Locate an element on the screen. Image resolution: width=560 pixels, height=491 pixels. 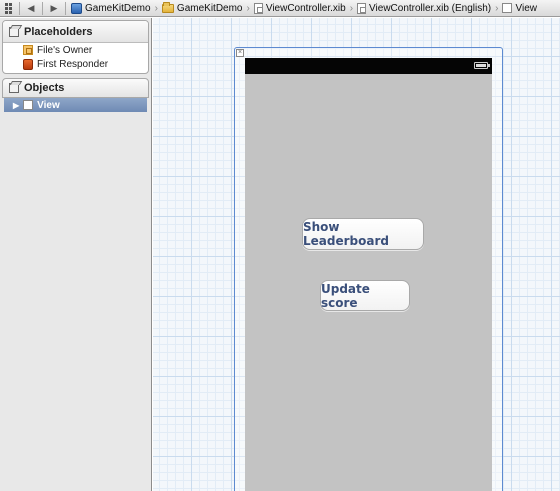
show-leaderboard-button: Show Leaderboard is located at coordinates (363, 234).